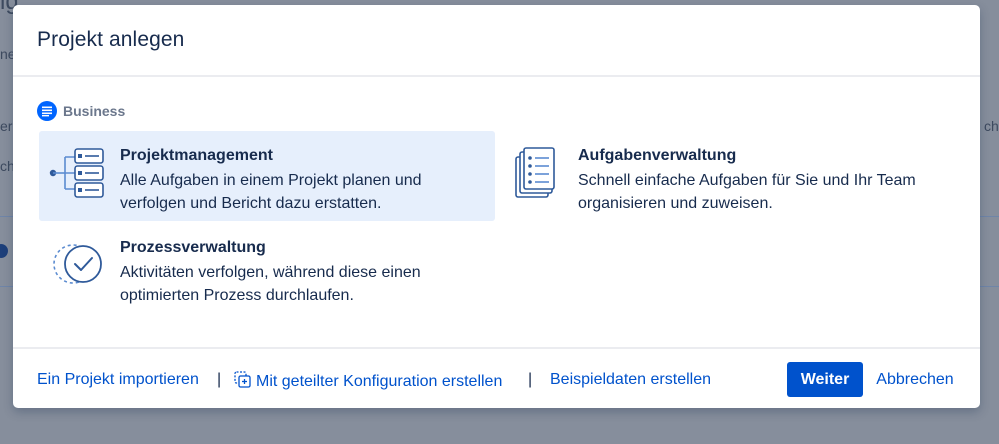 The image size is (999, 444). What do you see at coordinates (6, 126) in the screenshot?
I see `background-text-fragment: er` at bounding box center [6, 126].